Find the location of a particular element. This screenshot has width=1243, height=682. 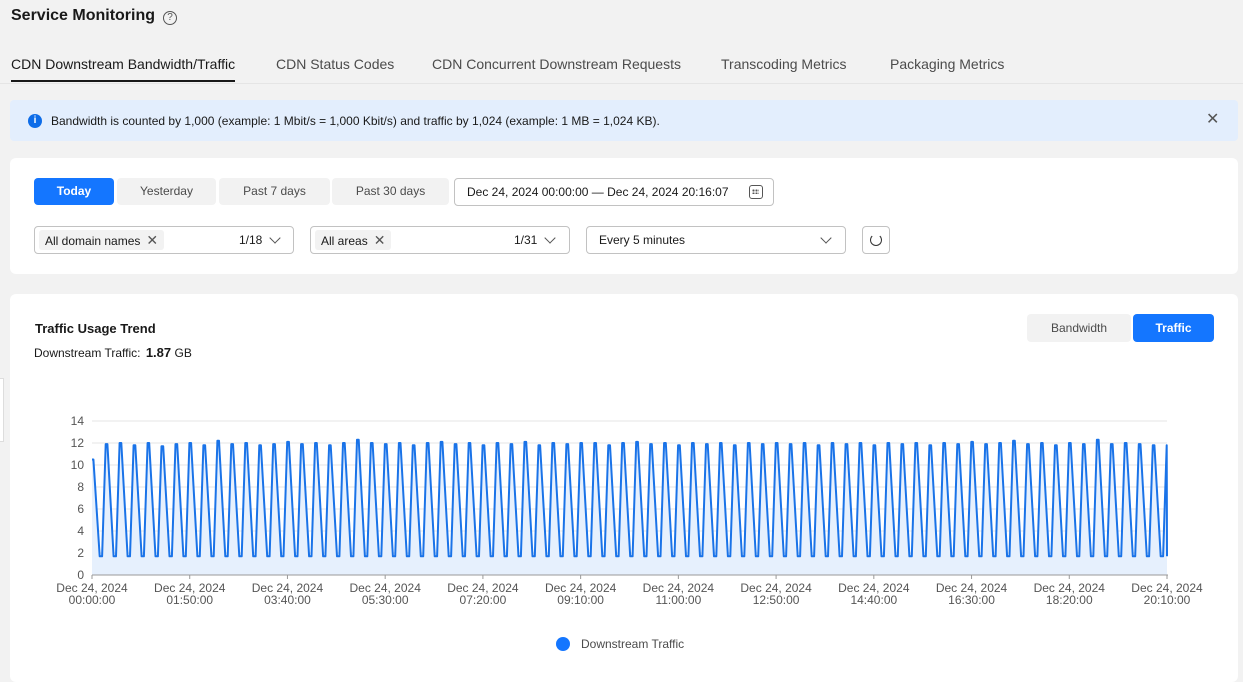

area-count: 1/31 is located at coordinates (526, 240).